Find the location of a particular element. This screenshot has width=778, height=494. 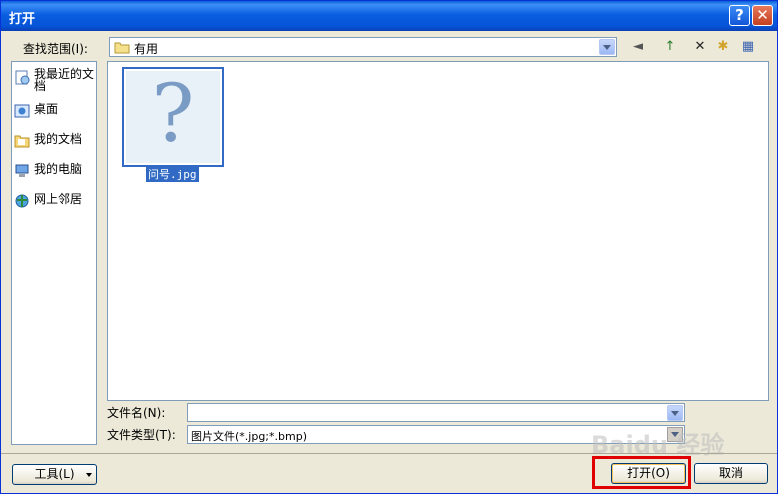

my-computer-icon is located at coordinates (22, 170).